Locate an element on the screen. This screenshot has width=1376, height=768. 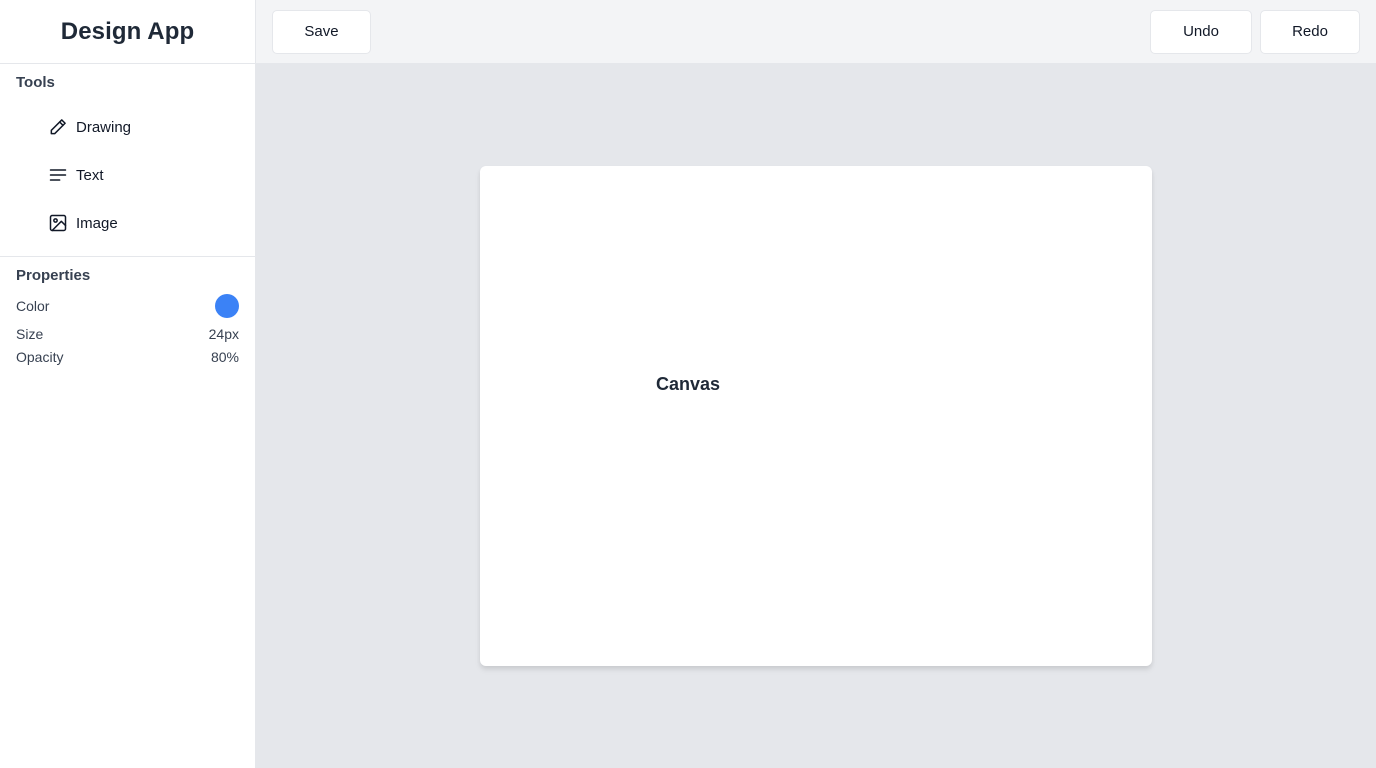
canvas-label: Canvas is located at coordinates (688, 384).